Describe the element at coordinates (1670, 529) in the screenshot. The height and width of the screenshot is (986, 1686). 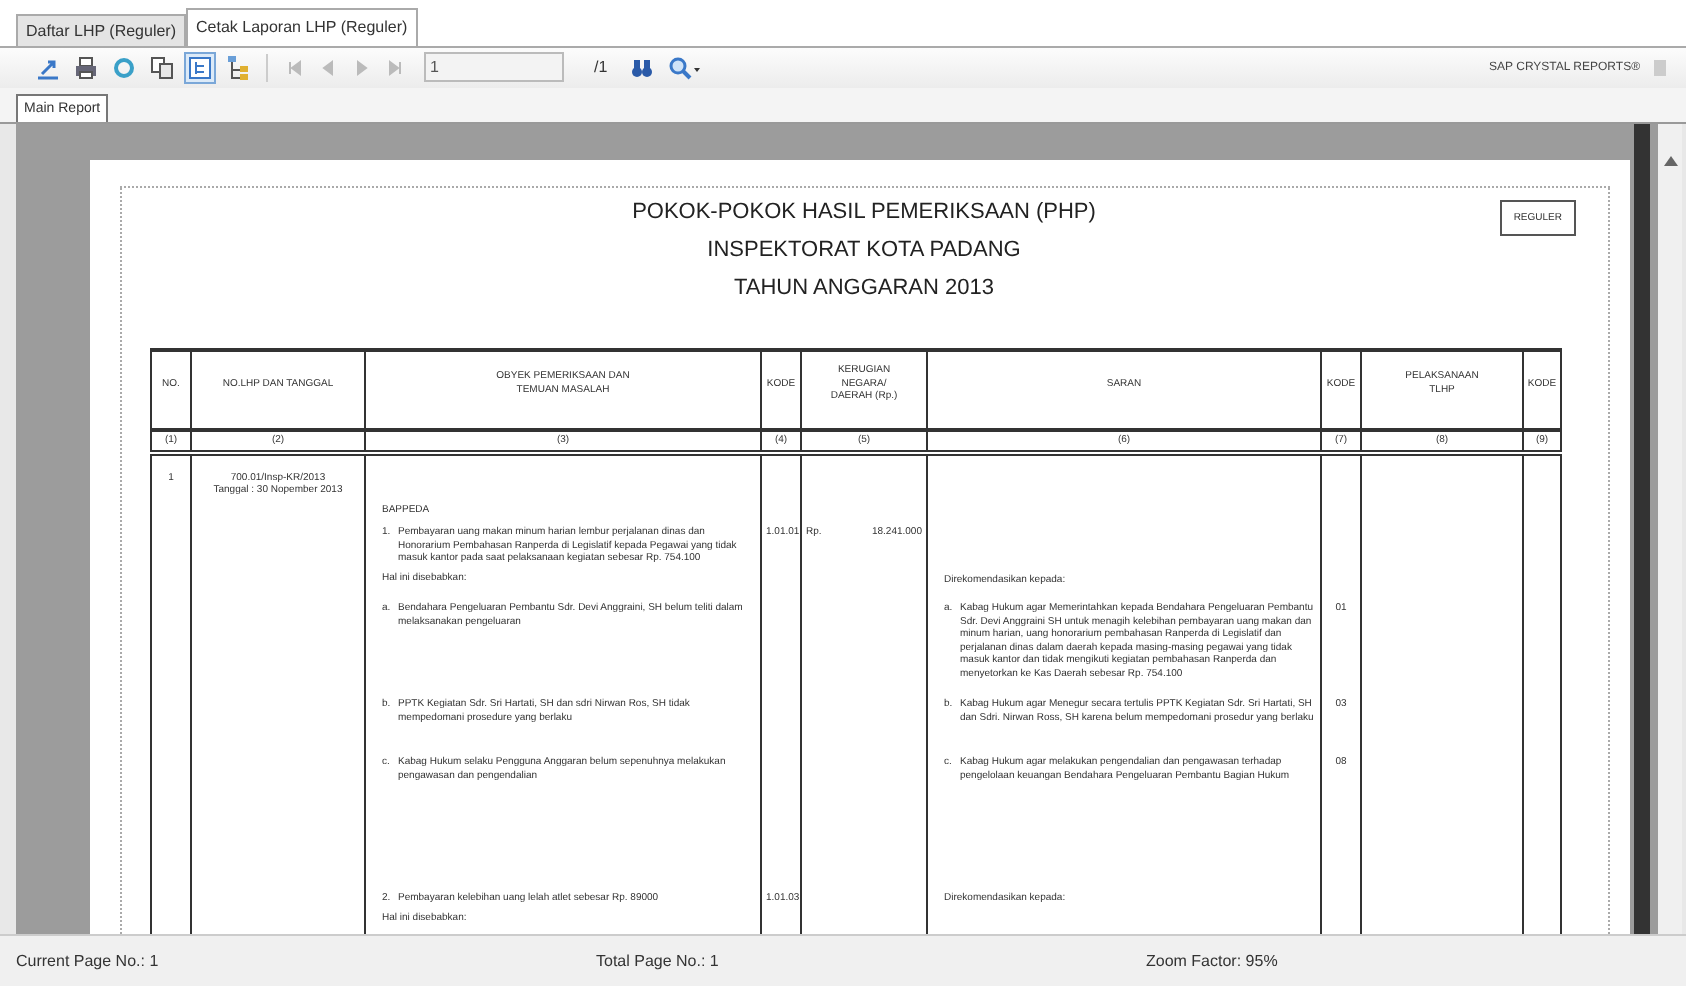
I see `vertical-scrollbar` at that location.